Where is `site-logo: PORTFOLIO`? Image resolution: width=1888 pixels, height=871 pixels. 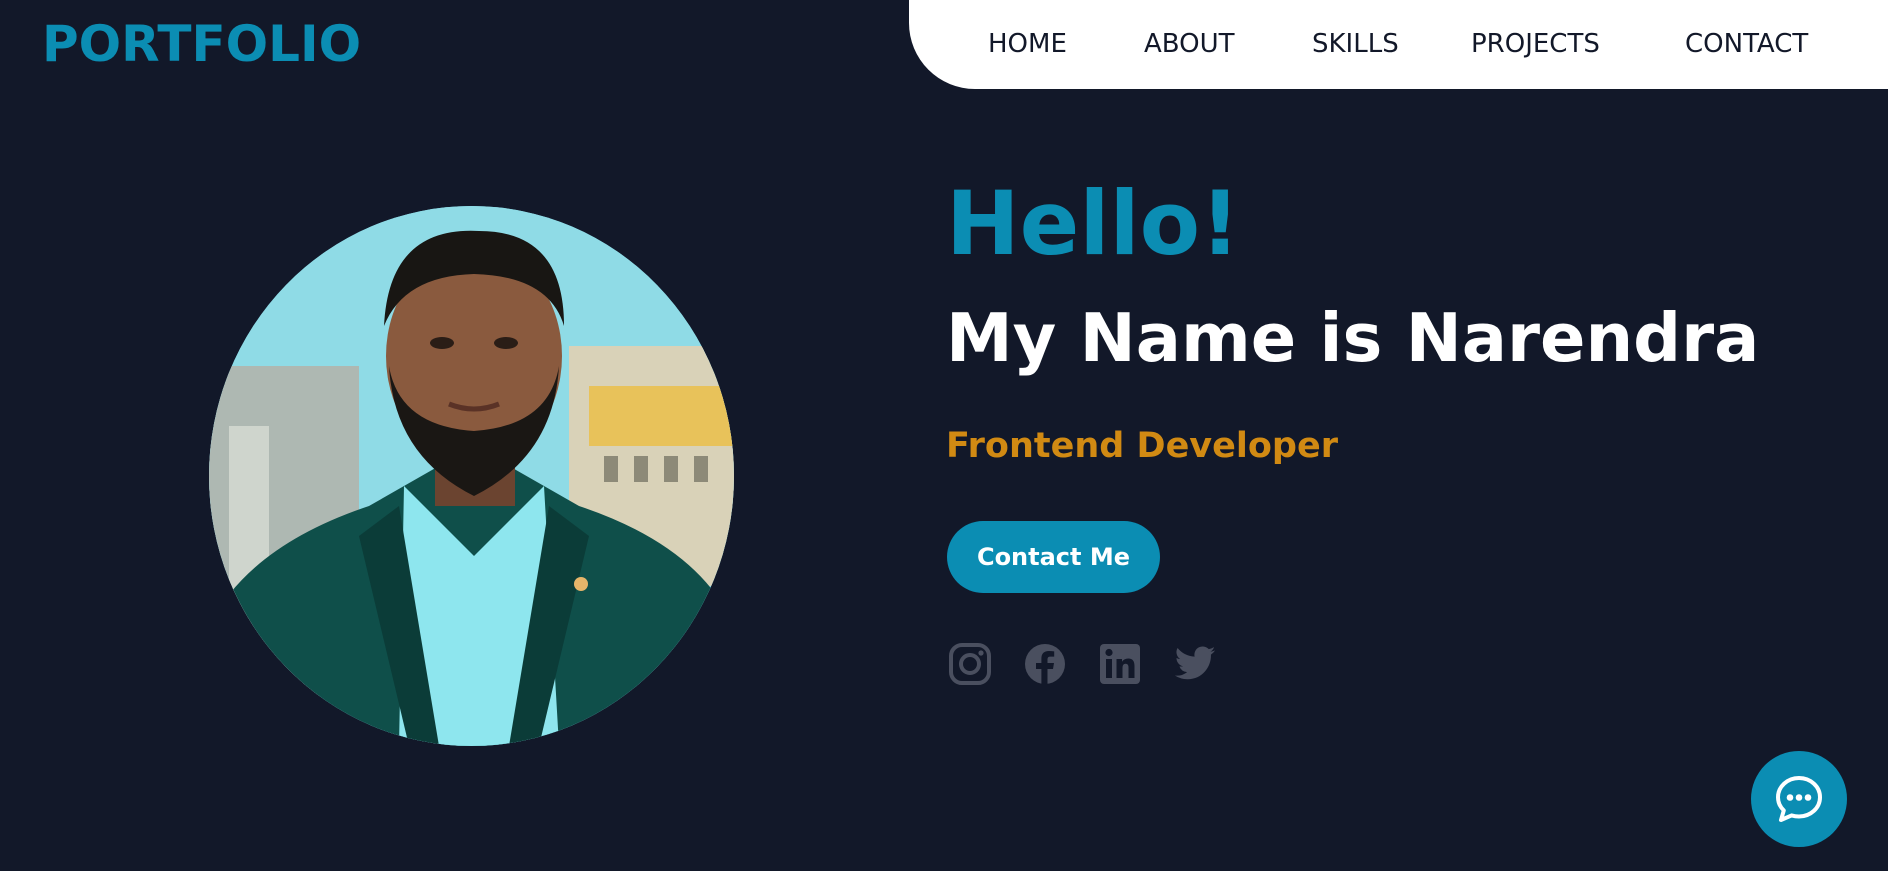
site-logo: PORTFOLIO is located at coordinates (201, 44).